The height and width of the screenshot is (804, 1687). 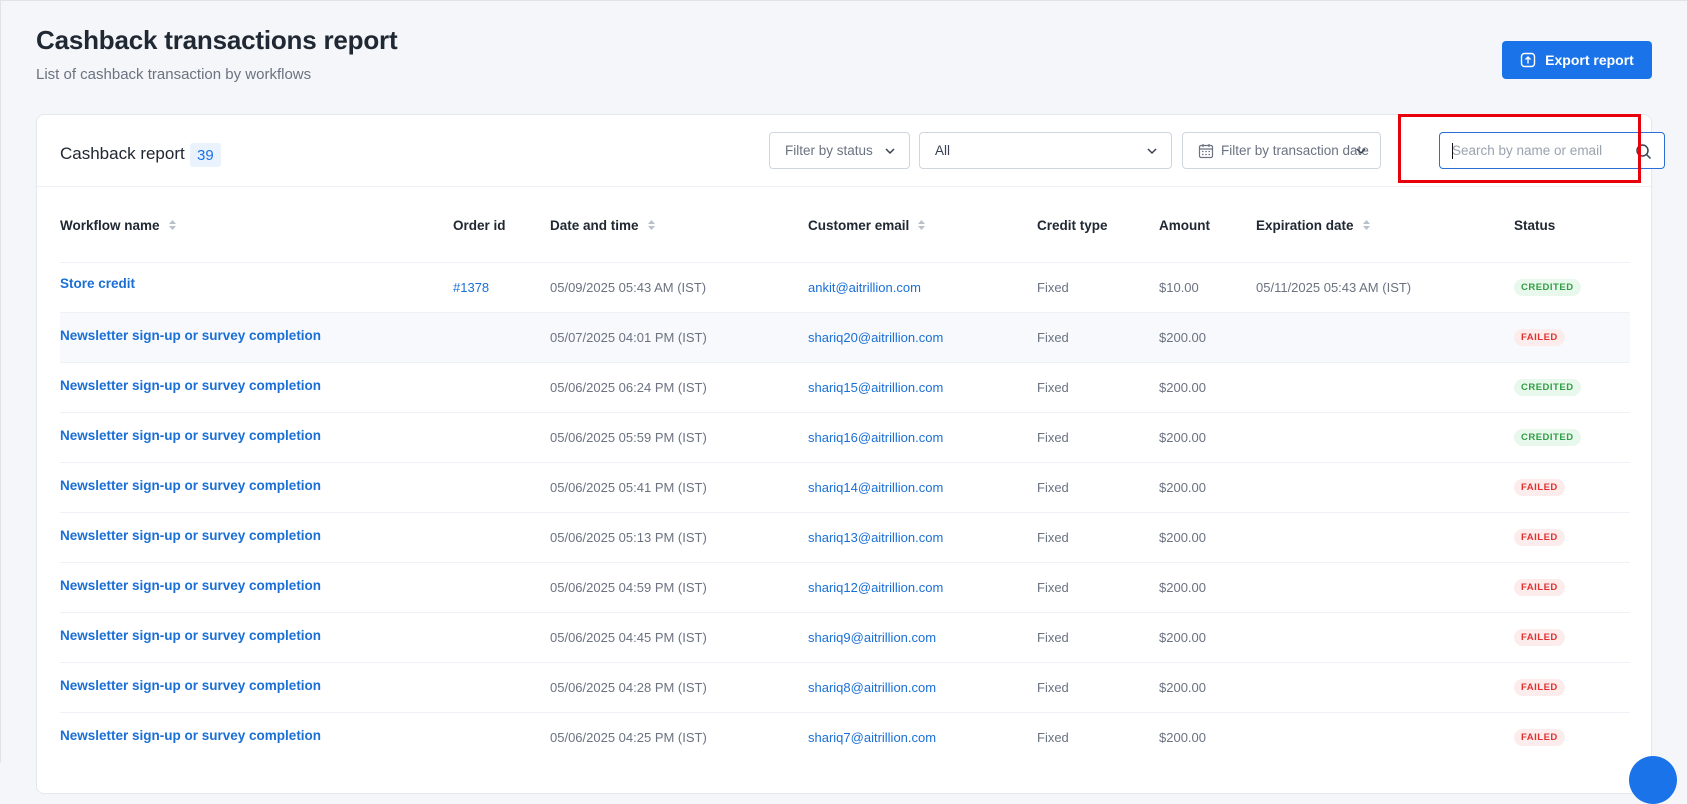 I want to click on column-header-customer-email: Customer email, so click(x=922, y=224).